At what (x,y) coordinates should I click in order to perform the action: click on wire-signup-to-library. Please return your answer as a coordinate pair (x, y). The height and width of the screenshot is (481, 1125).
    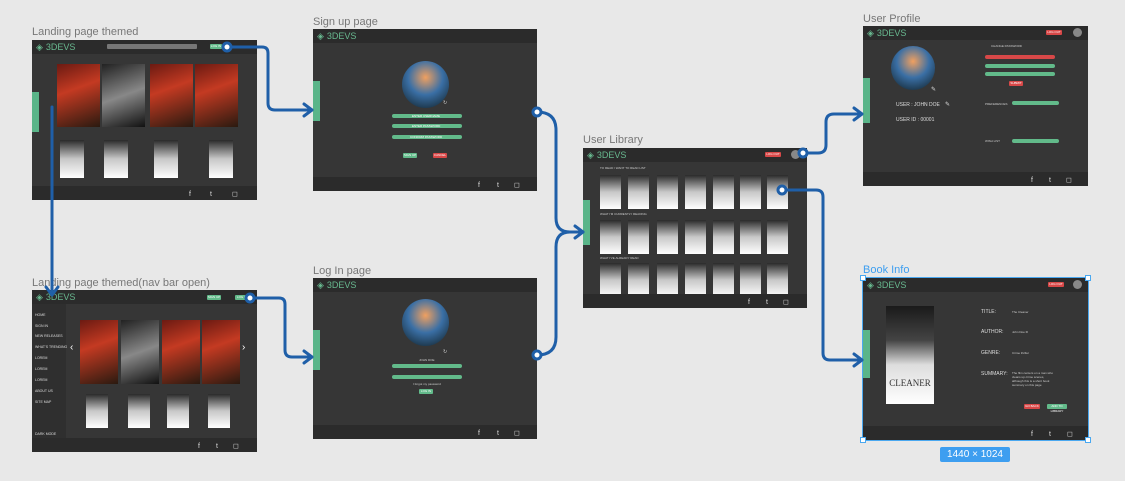
    Looking at the image, I should click on (560, 172).